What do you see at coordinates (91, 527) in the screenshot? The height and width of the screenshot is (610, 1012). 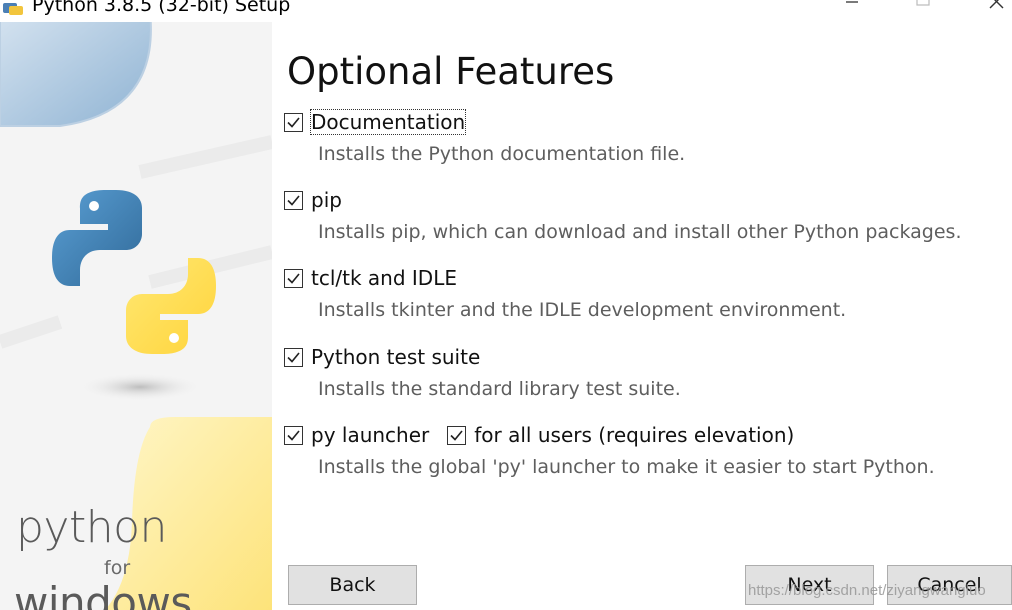 I see `brand-python-text: python` at bounding box center [91, 527].